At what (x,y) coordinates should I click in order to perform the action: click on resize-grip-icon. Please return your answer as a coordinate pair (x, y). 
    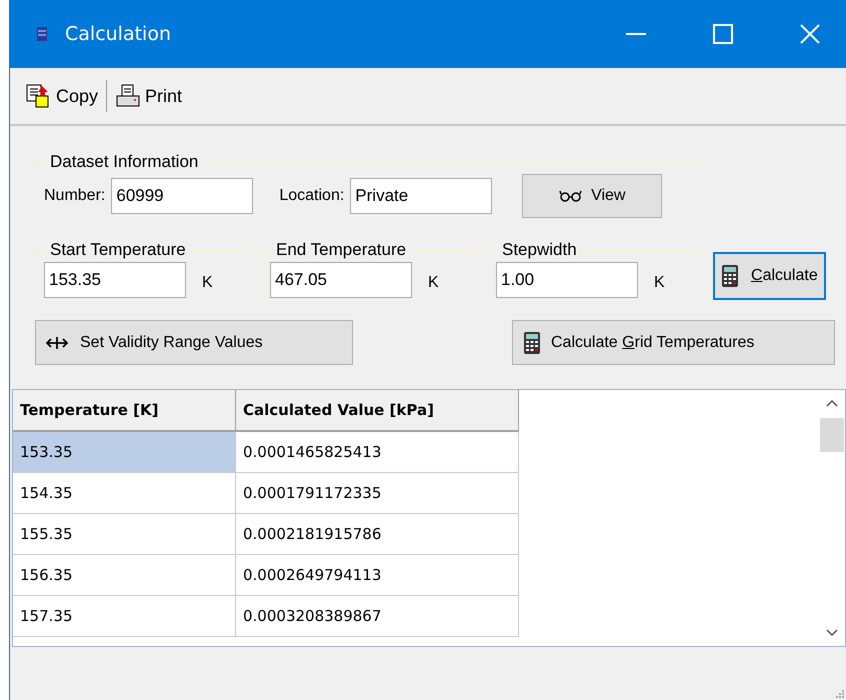
    Looking at the image, I should click on (840, 694).